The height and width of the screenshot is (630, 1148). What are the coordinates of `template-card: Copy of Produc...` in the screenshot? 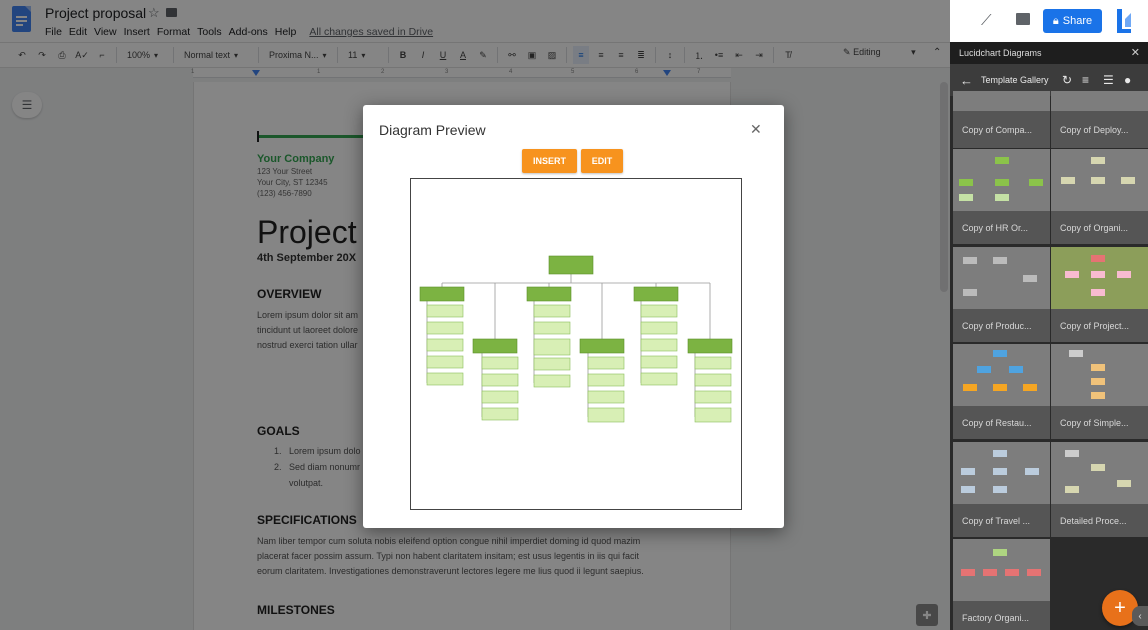 It's located at (1001, 294).